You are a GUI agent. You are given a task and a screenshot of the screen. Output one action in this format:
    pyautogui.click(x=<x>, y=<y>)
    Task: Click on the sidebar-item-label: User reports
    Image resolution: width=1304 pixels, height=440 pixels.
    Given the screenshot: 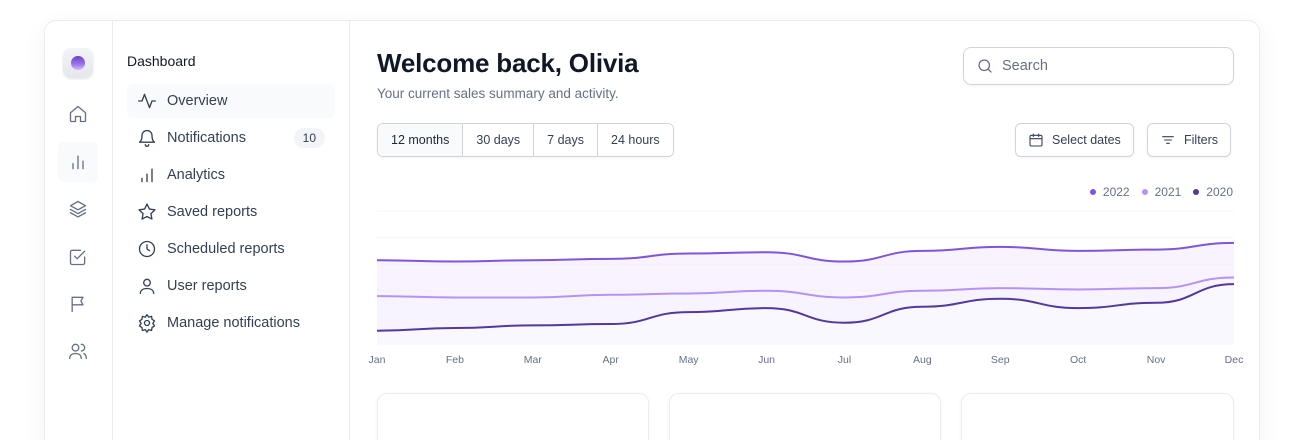 What is the action you would take?
    pyautogui.click(x=207, y=286)
    